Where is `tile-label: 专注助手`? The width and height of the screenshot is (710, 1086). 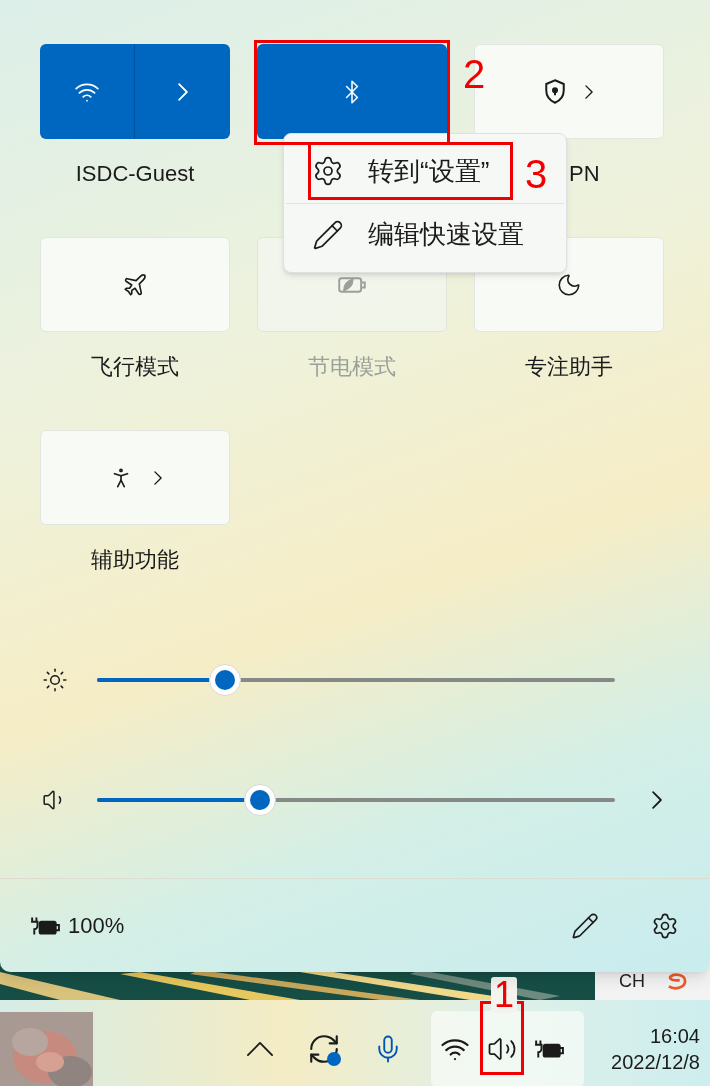 tile-label: 专注助手 is located at coordinates (569, 367).